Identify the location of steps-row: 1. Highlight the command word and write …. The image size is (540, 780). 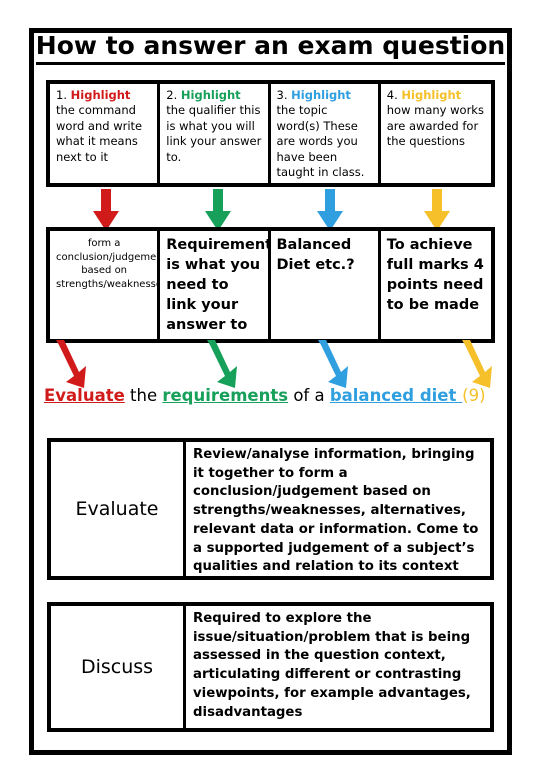
(270, 133).